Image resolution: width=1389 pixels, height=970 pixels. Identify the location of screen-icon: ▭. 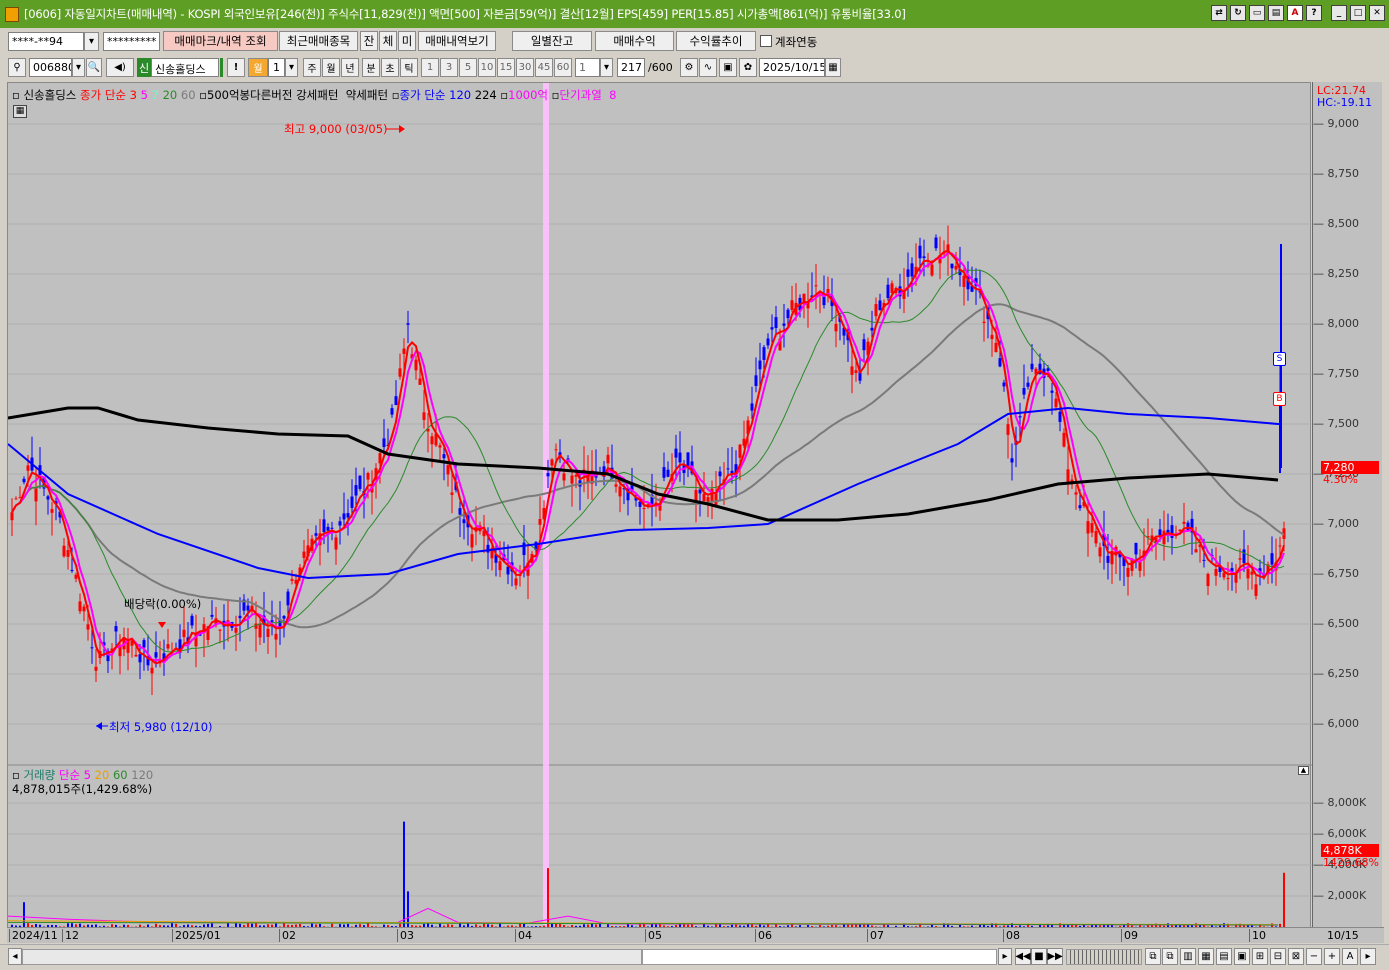
(1257, 13).